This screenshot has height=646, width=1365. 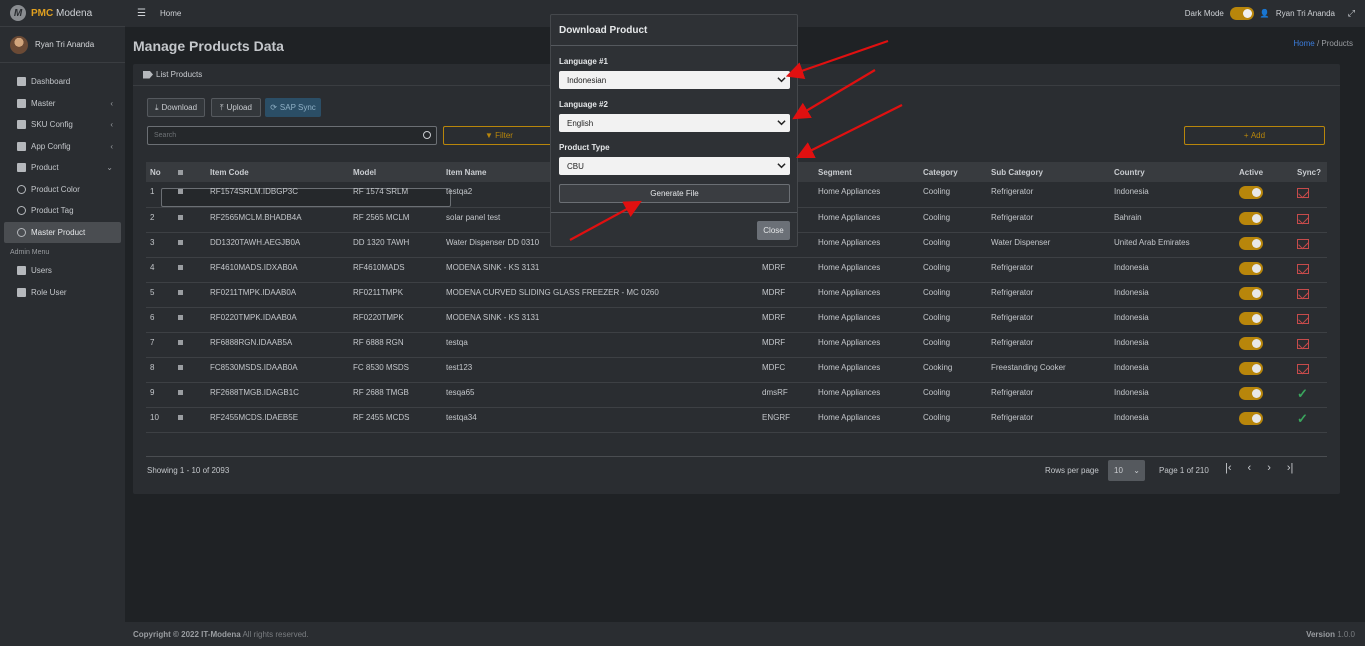 I want to click on add-button: + Add, so click(x=1254, y=135).